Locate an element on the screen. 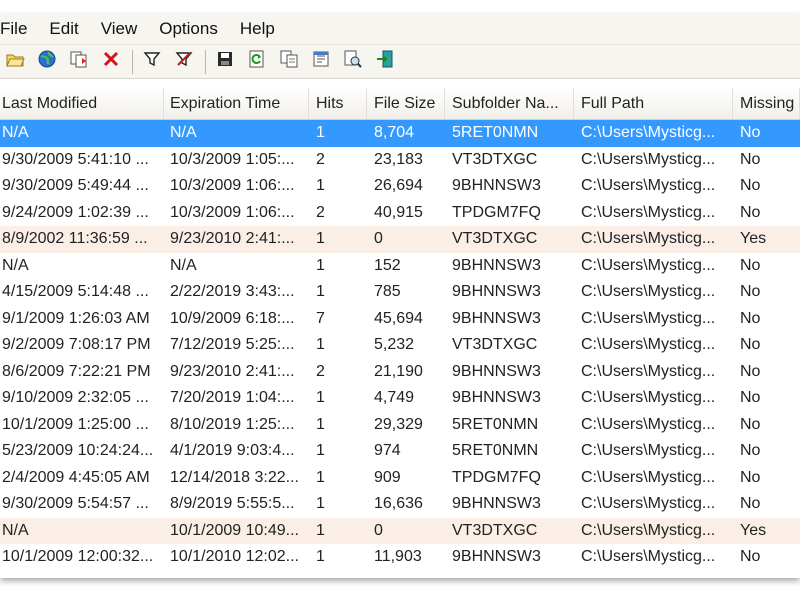 This screenshot has width=800, height=600. cell-file-size: 974 is located at coordinates (387, 451).